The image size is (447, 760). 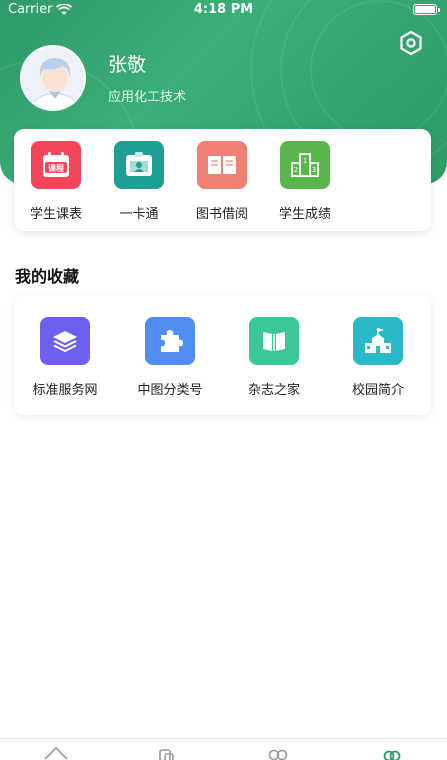 I want to click on tab-bar, so click(x=223, y=749).